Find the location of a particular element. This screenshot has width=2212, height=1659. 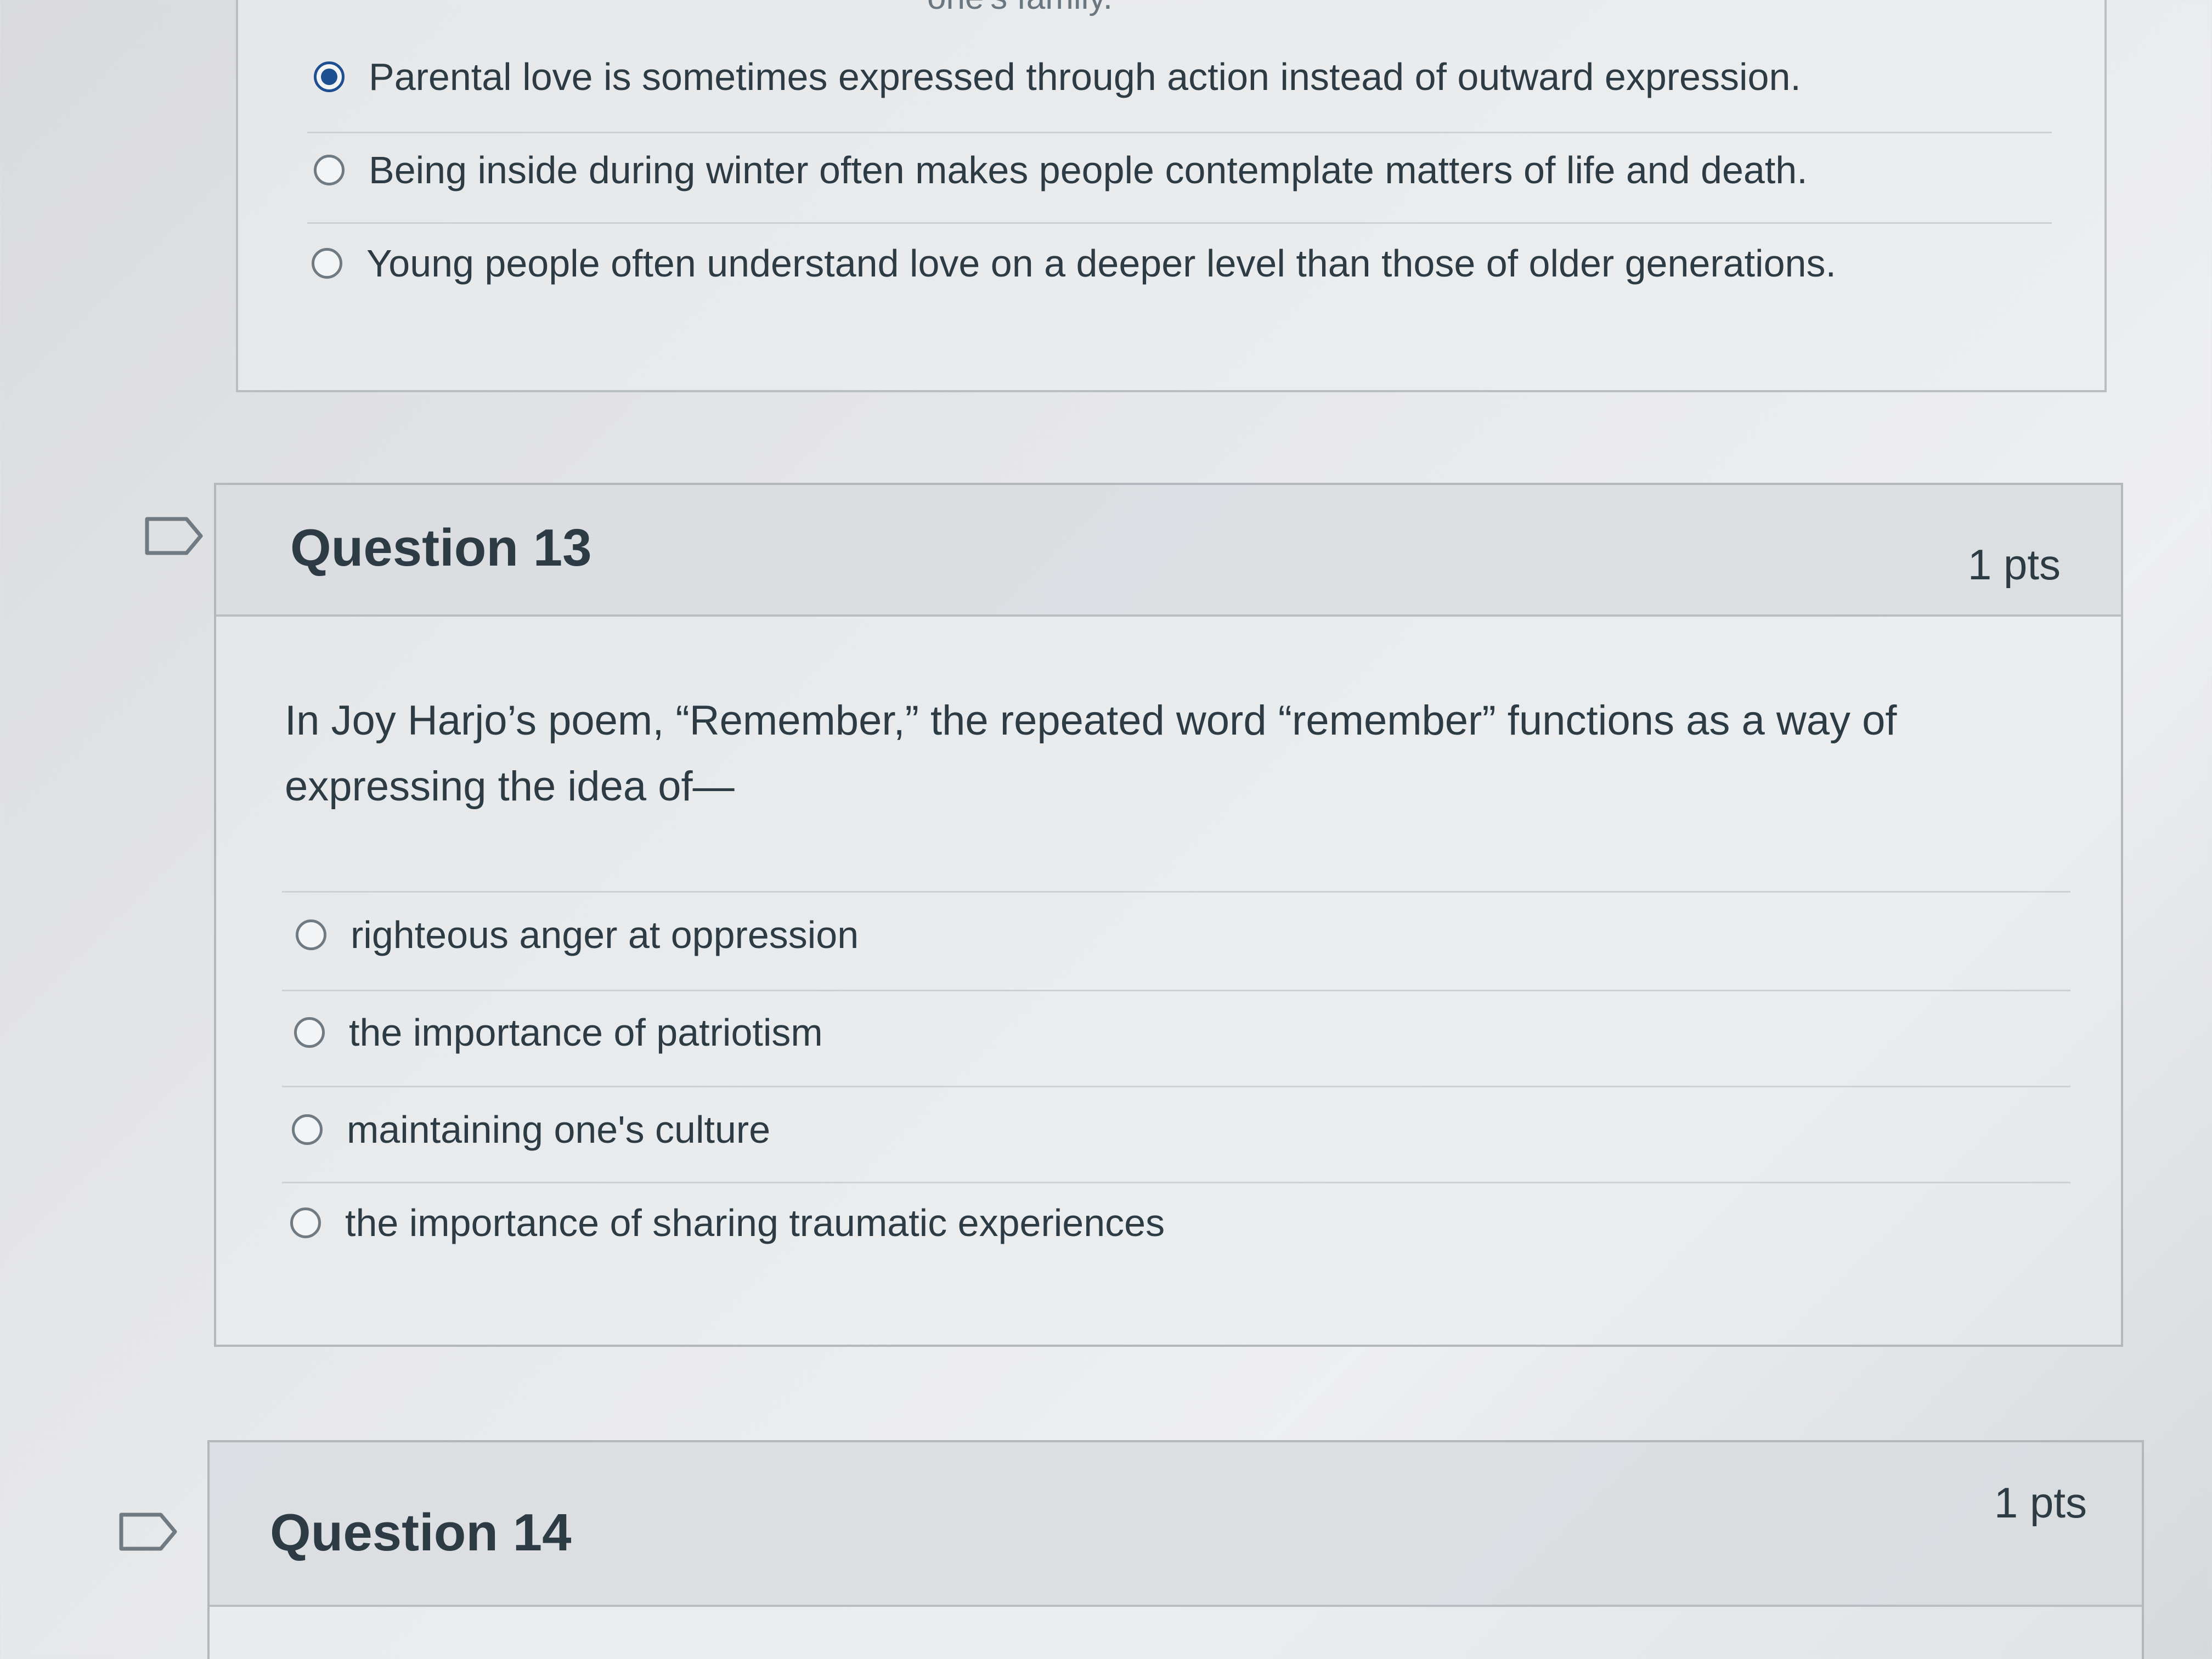

q13-answer-2: the importance of patriotism is located at coordinates (558, 1032).